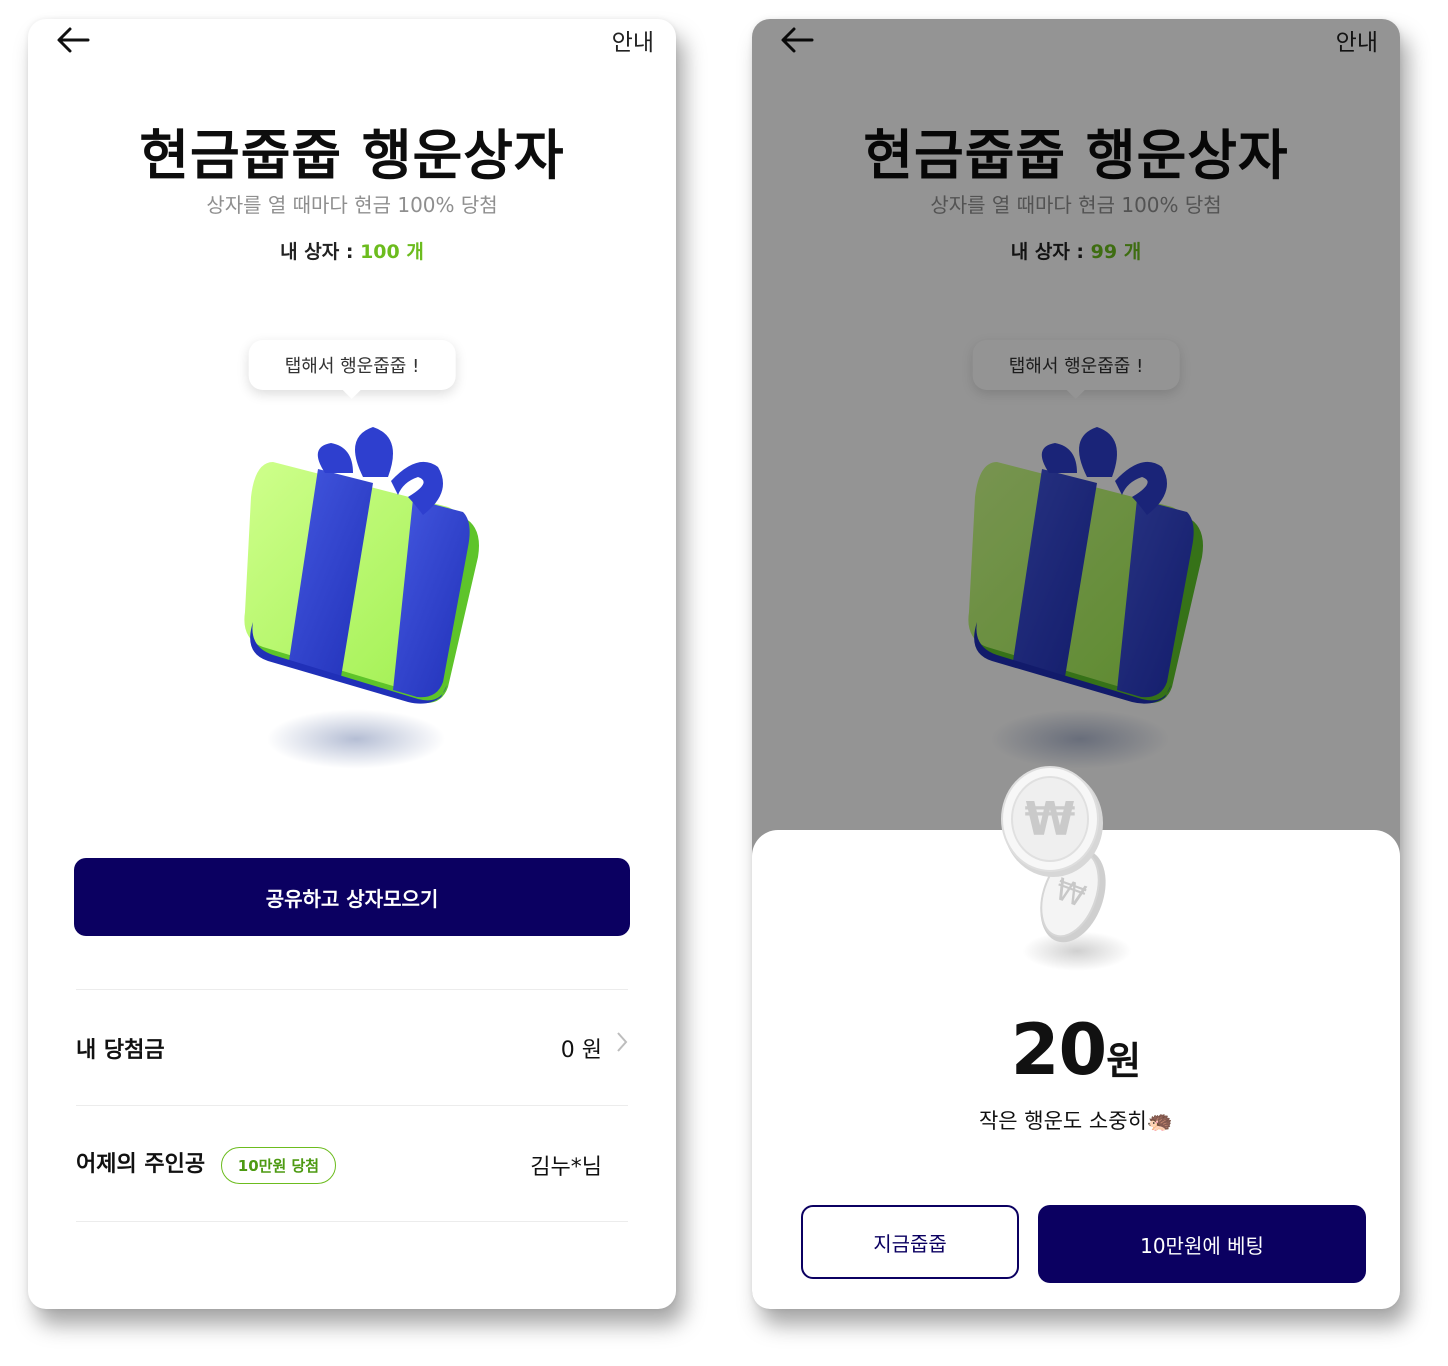  Describe the element at coordinates (581, 1048) in the screenshot. I see `winnings-value: 0 원` at that location.